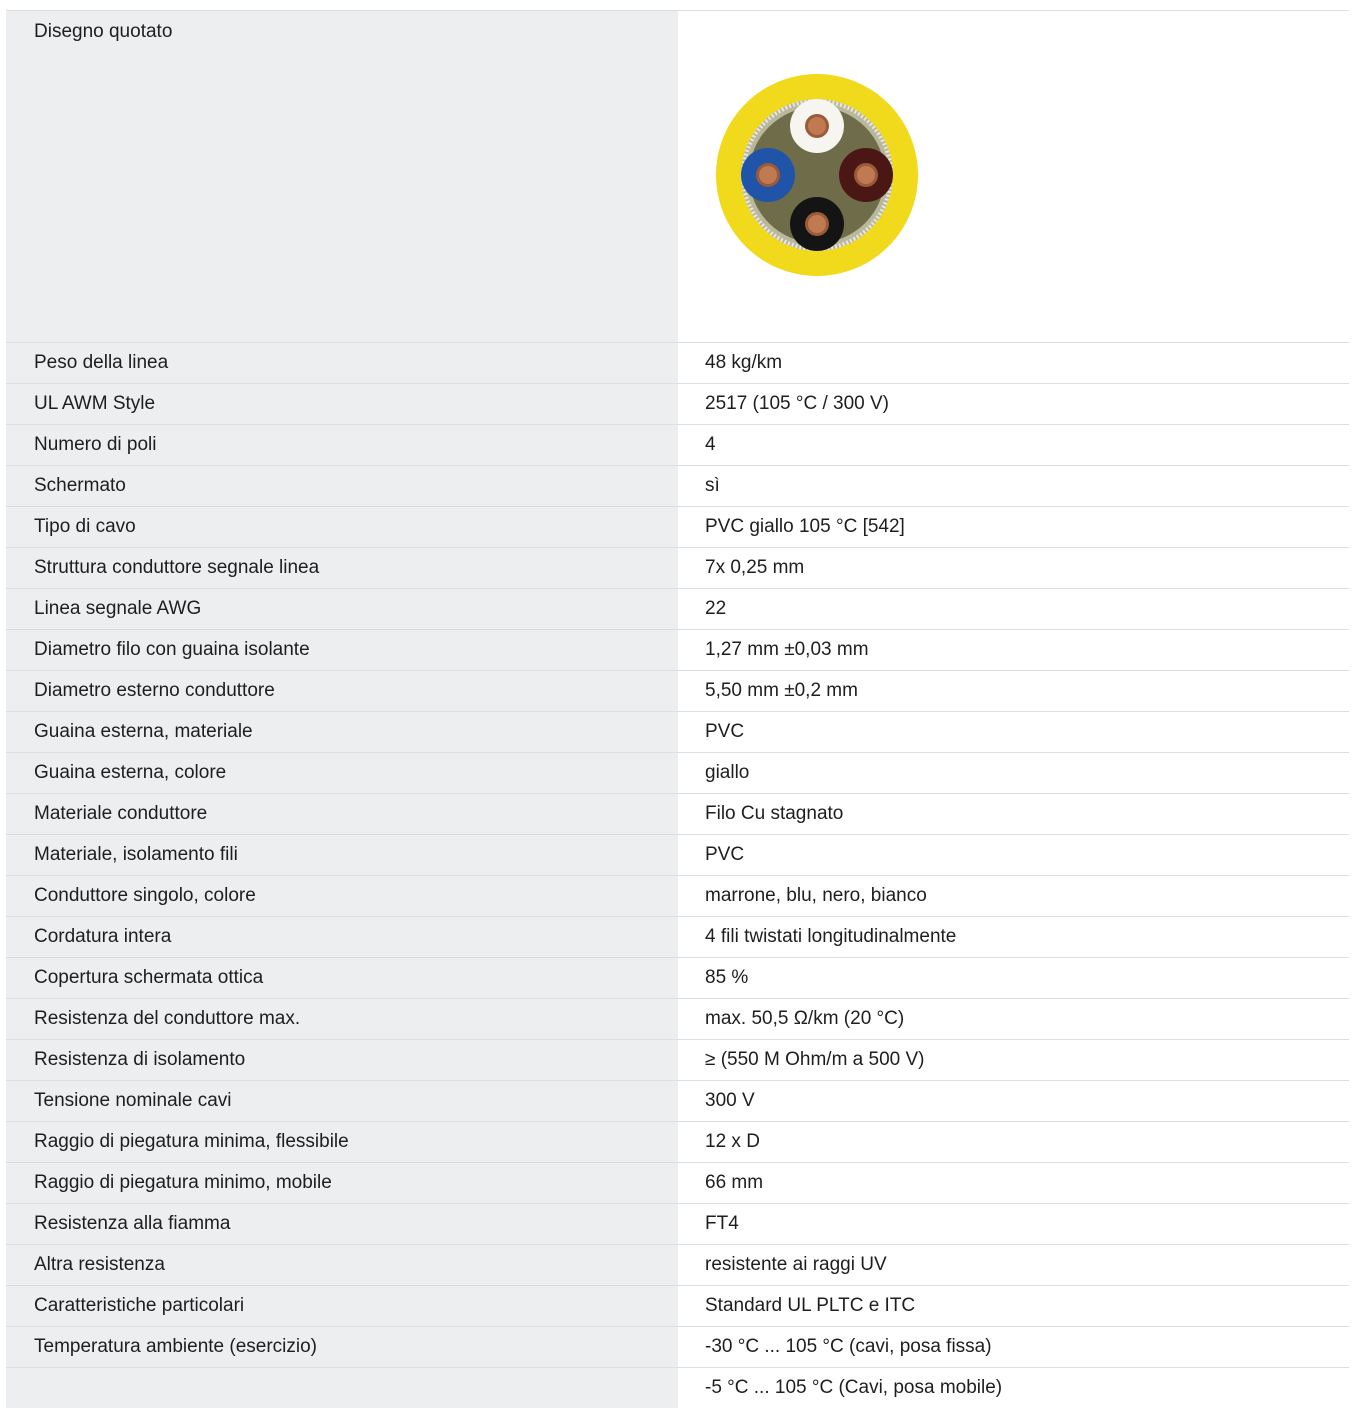 The width and height of the screenshot is (1353, 1408). What do you see at coordinates (1013, 978) in the screenshot?
I see `property-value: 85 %` at bounding box center [1013, 978].